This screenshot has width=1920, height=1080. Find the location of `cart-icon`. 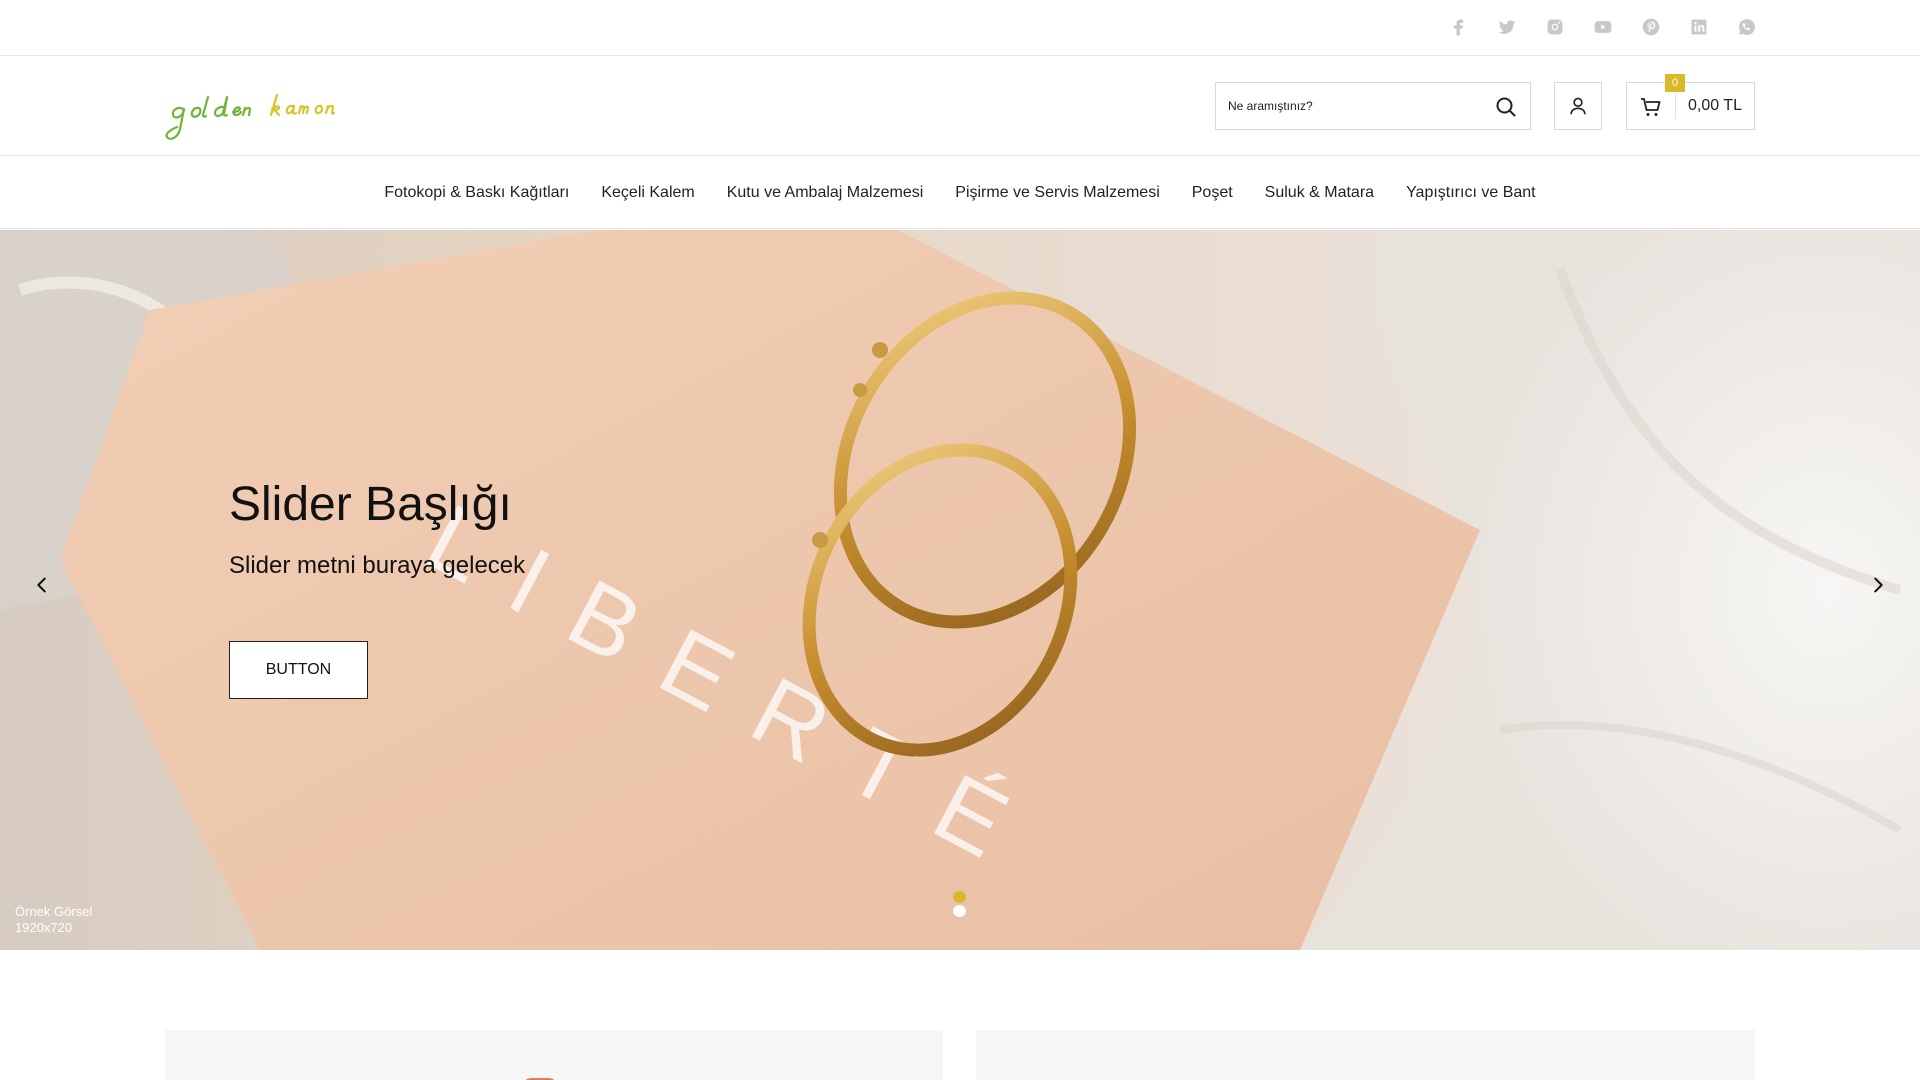

cart-icon is located at coordinates (1651, 107).